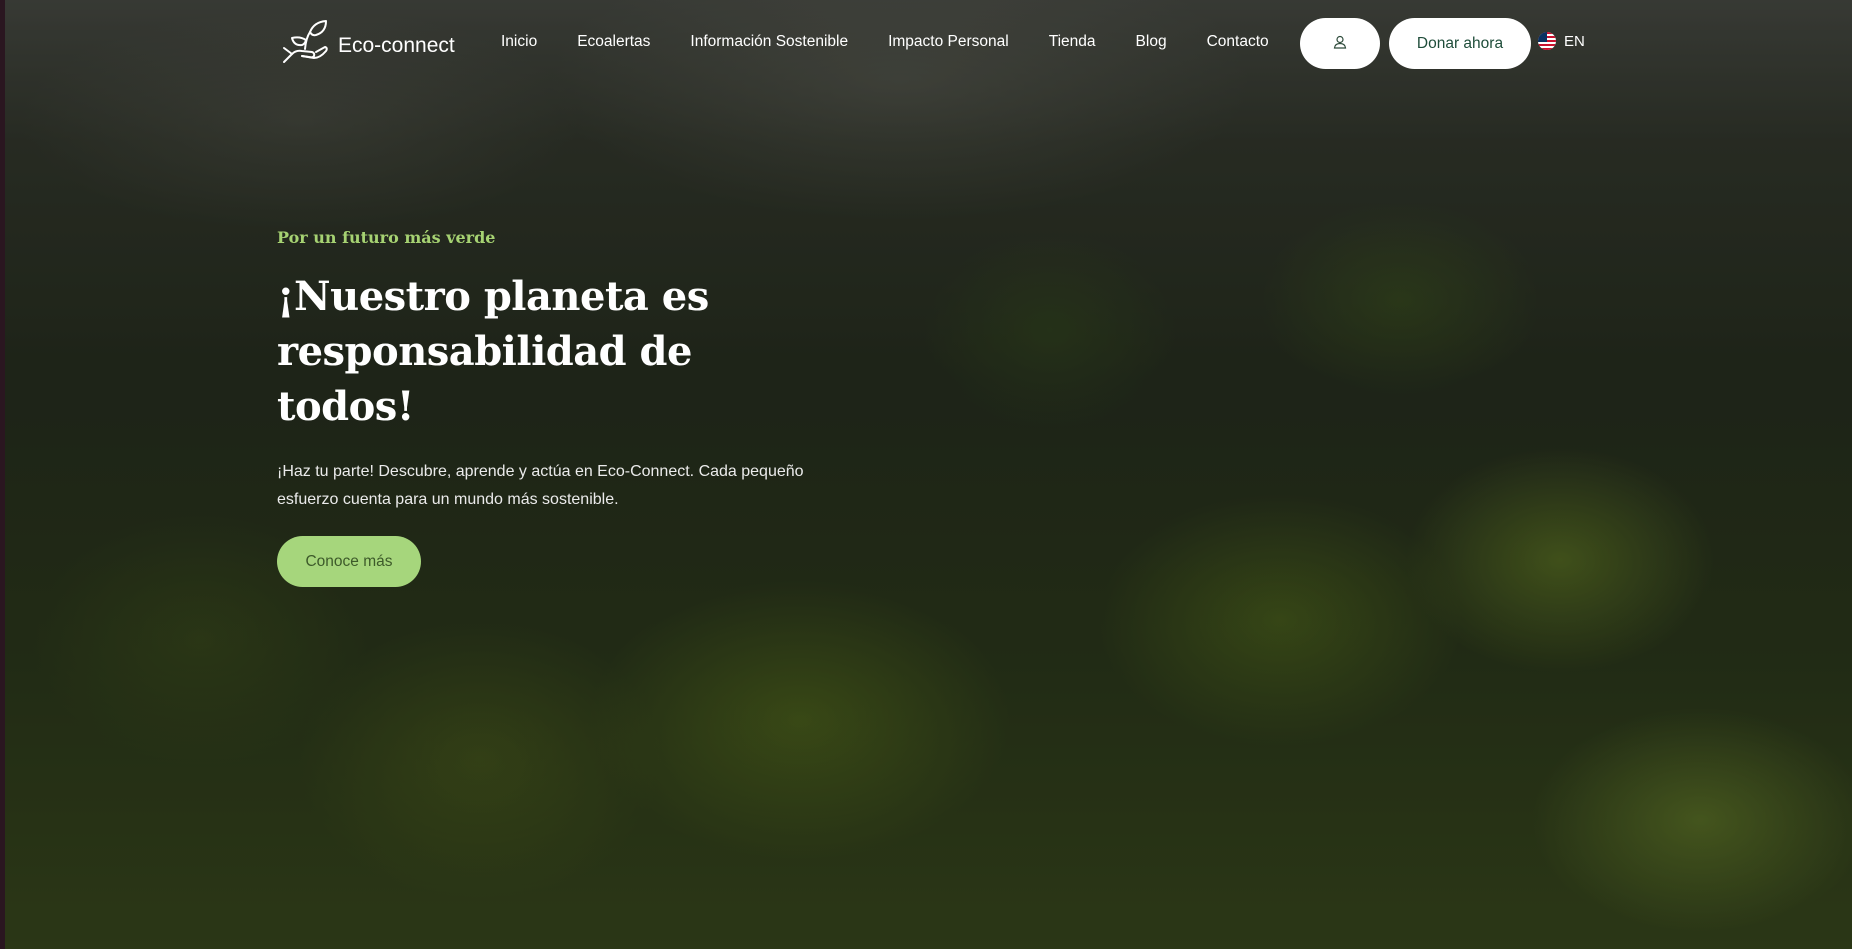 The width and height of the screenshot is (1852, 949). Describe the element at coordinates (493, 296) in the screenshot. I see `hero-headline-line-1: ¡Nuestro planeta es` at that location.